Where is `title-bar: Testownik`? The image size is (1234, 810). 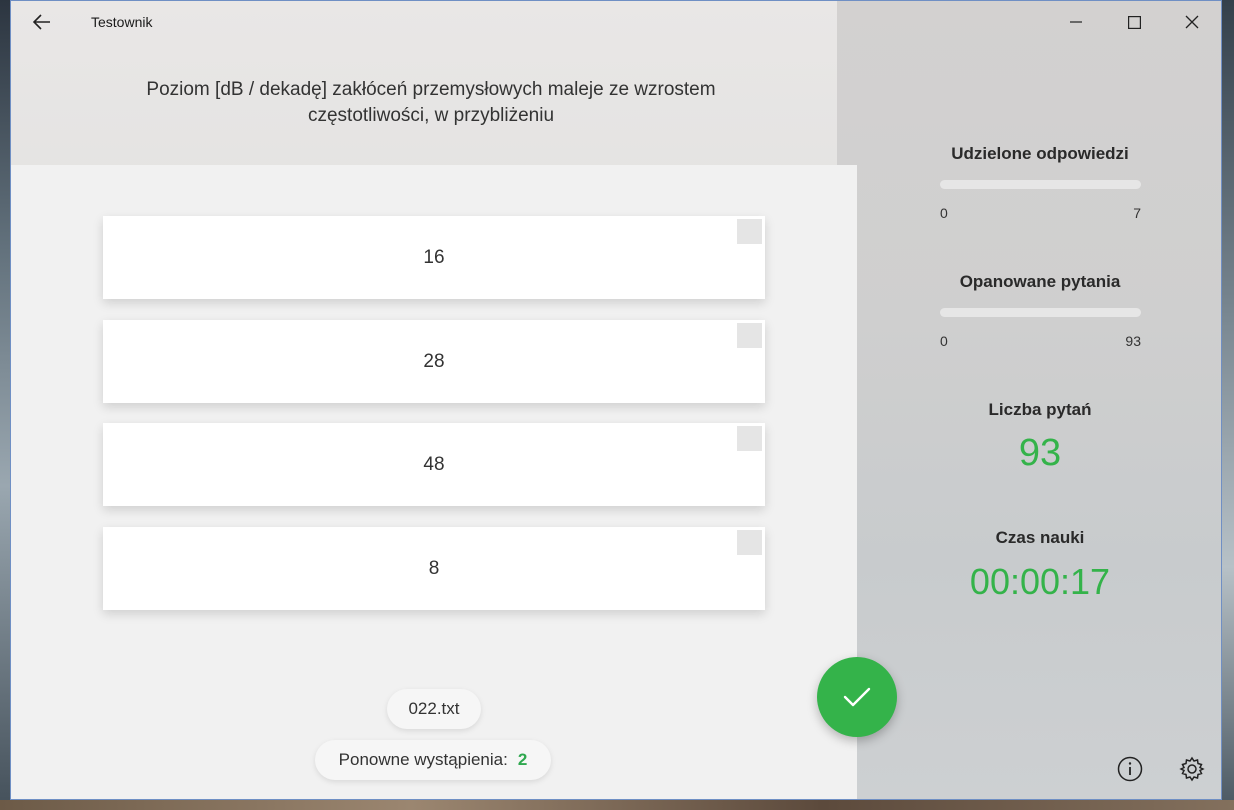 title-bar: Testownik is located at coordinates (616, 22).